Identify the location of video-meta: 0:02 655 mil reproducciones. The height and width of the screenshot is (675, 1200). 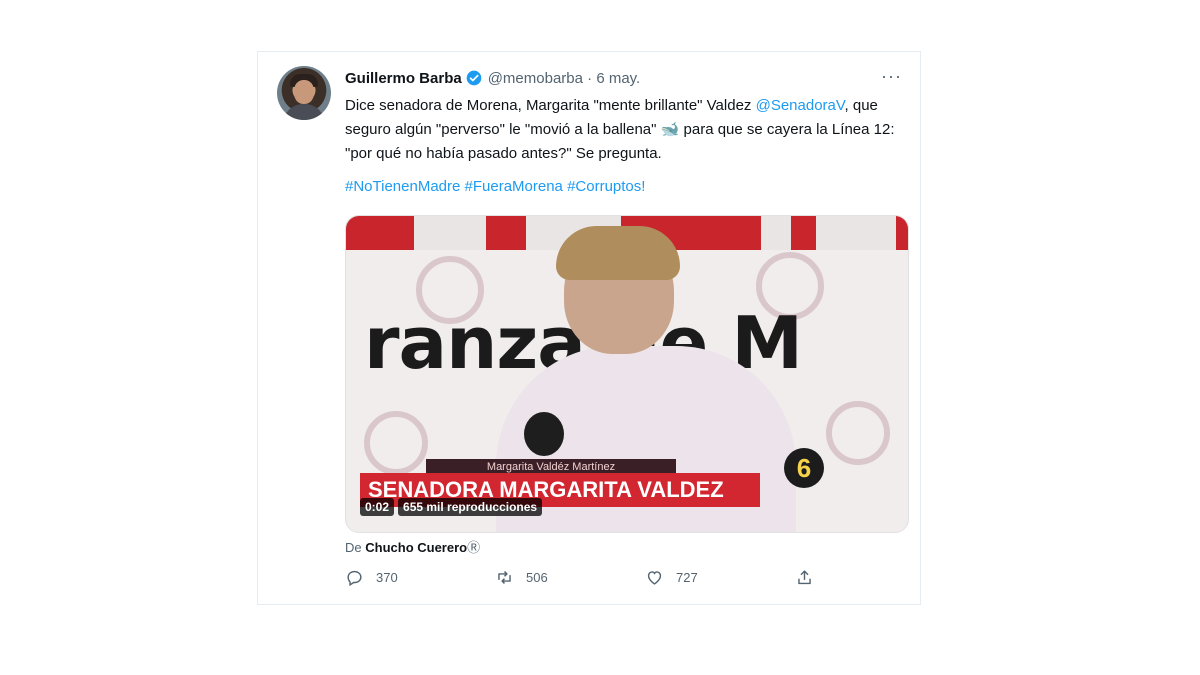
(451, 507).